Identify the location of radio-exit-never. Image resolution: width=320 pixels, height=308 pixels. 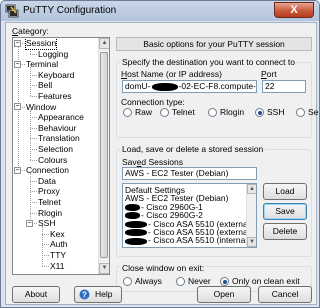
(180, 281).